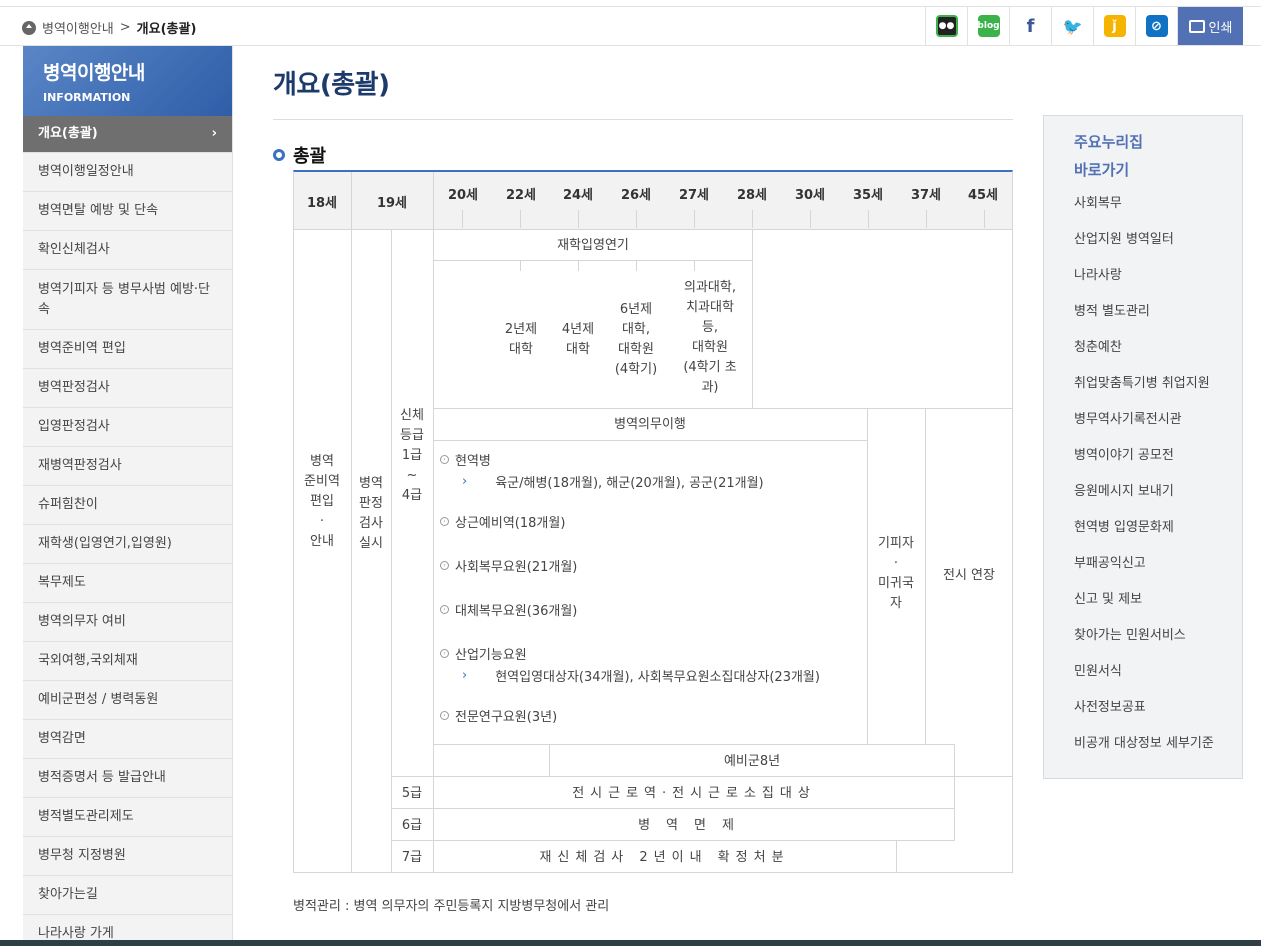 The image size is (1261, 946). What do you see at coordinates (1158, 428) in the screenshot?
I see `quick-link: 병무역사기록전시관` at bounding box center [1158, 428].